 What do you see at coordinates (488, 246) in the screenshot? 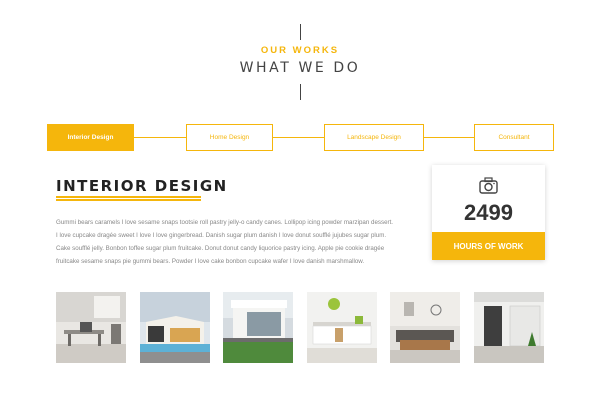
I see `stat-label: HOURS OF WORK` at bounding box center [488, 246].